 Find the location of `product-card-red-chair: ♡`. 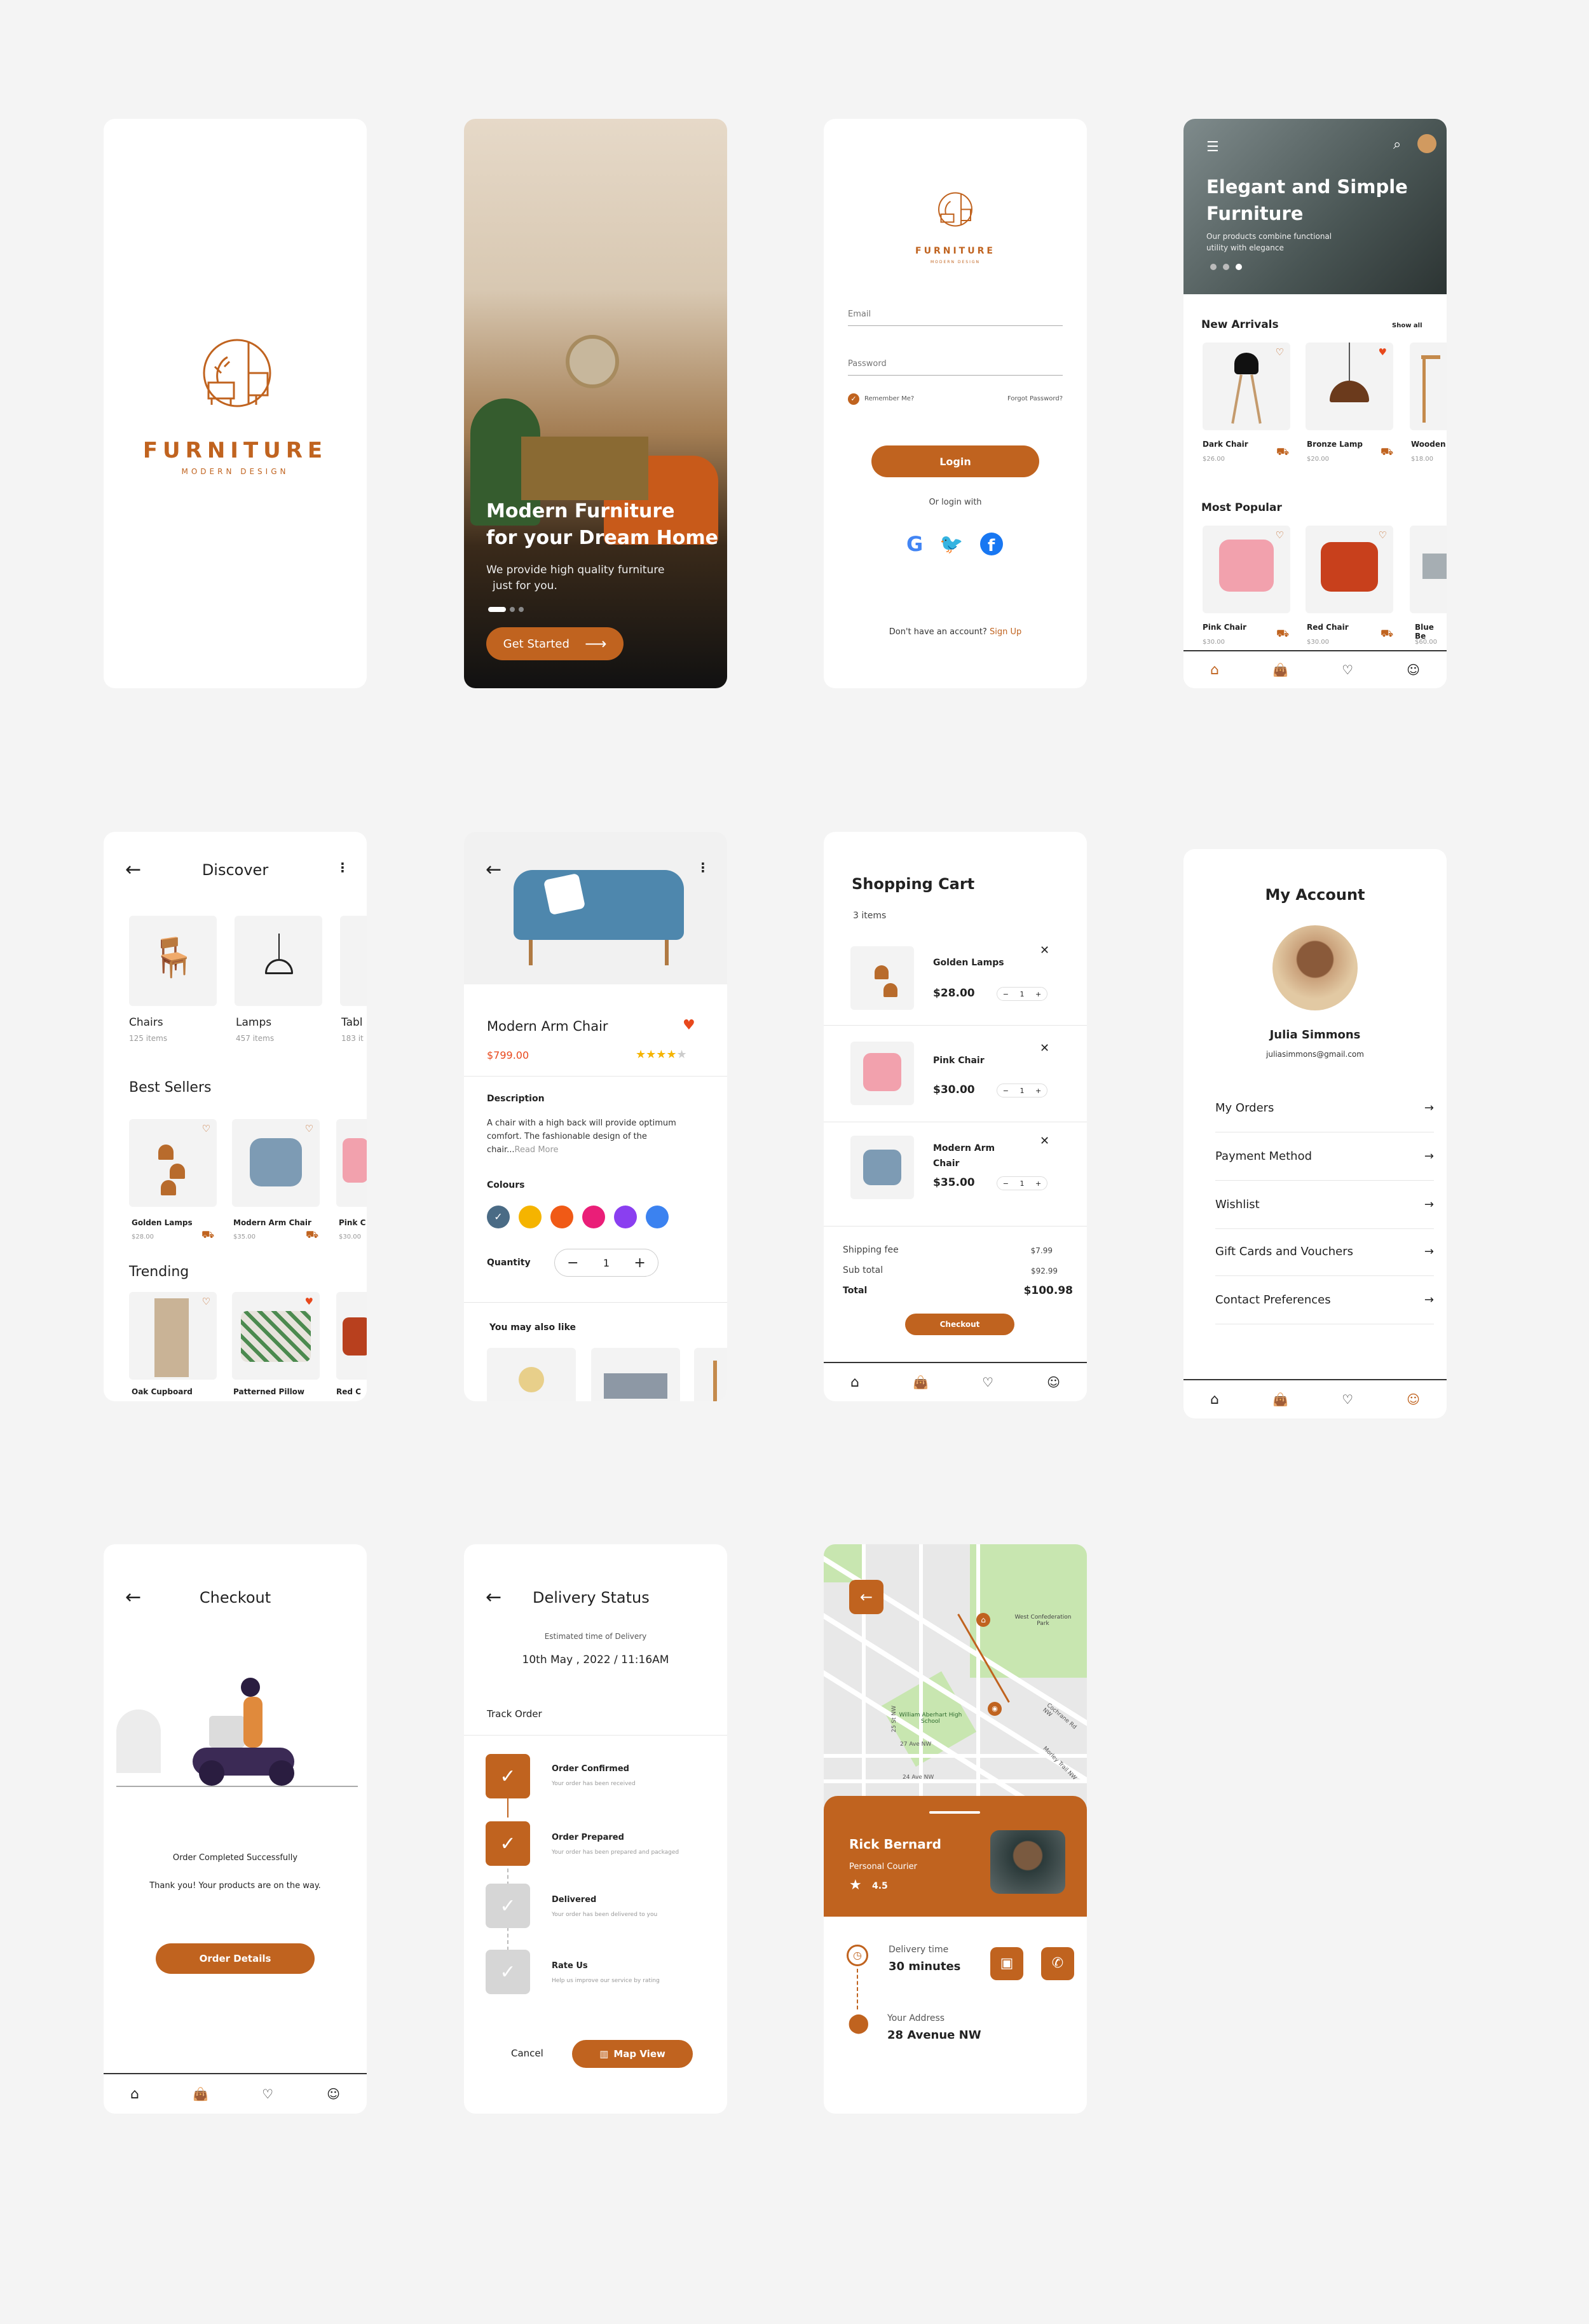

product-card-red-chair: ♡ is located at coordinates (1349, 569).